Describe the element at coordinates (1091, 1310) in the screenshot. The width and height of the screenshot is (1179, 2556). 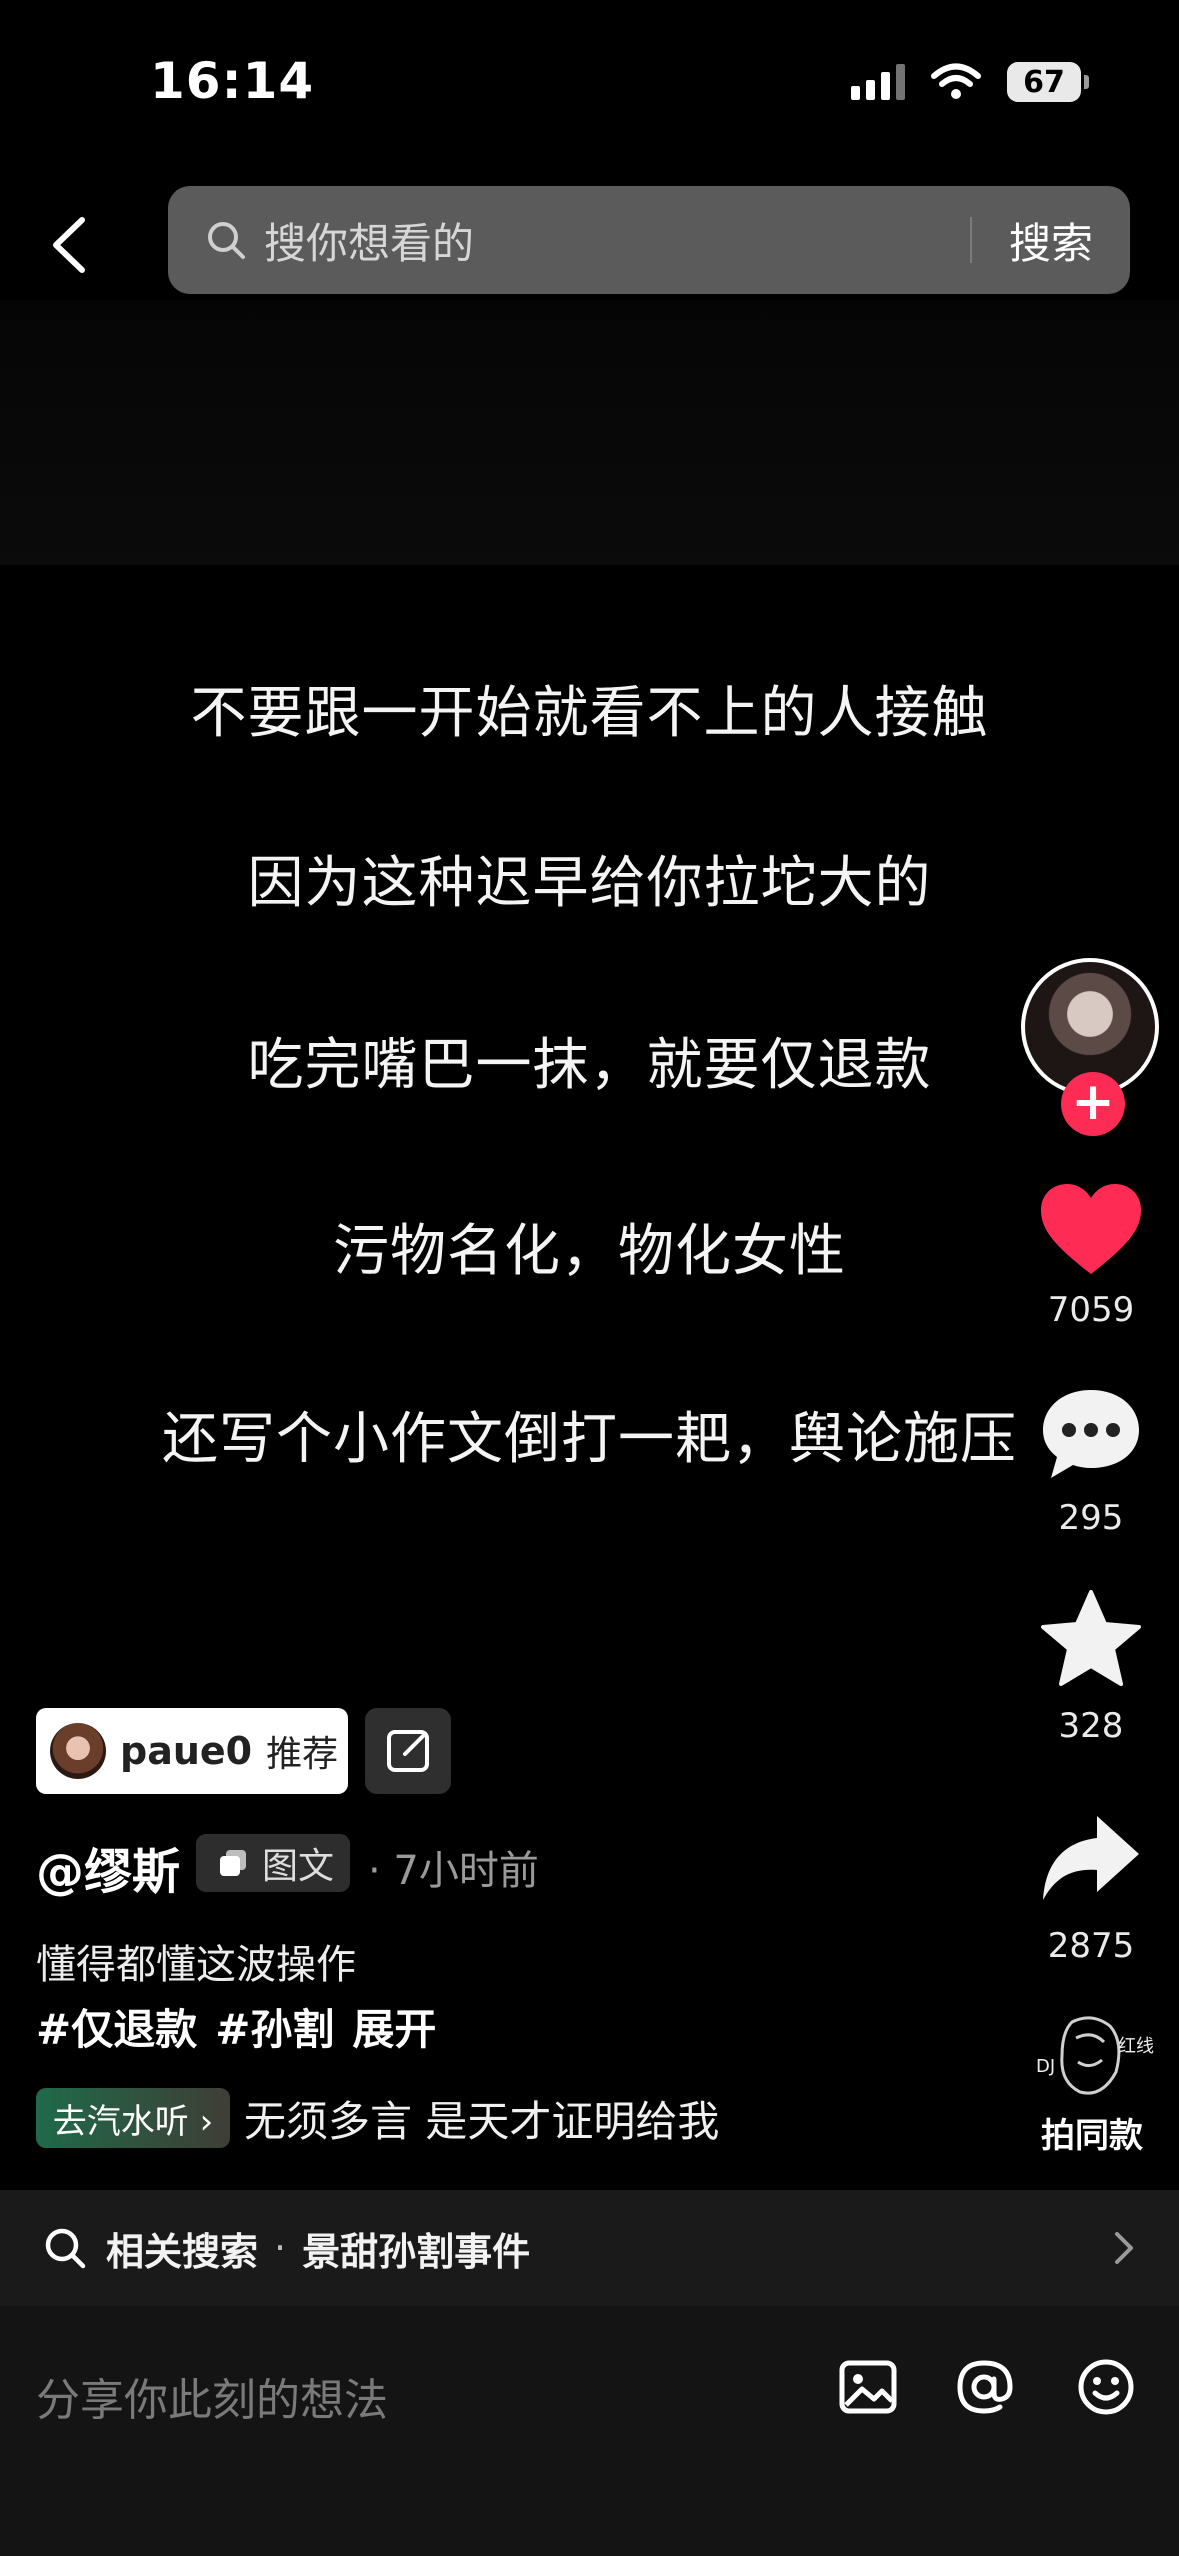
I see `like-count: 7059` at that location.